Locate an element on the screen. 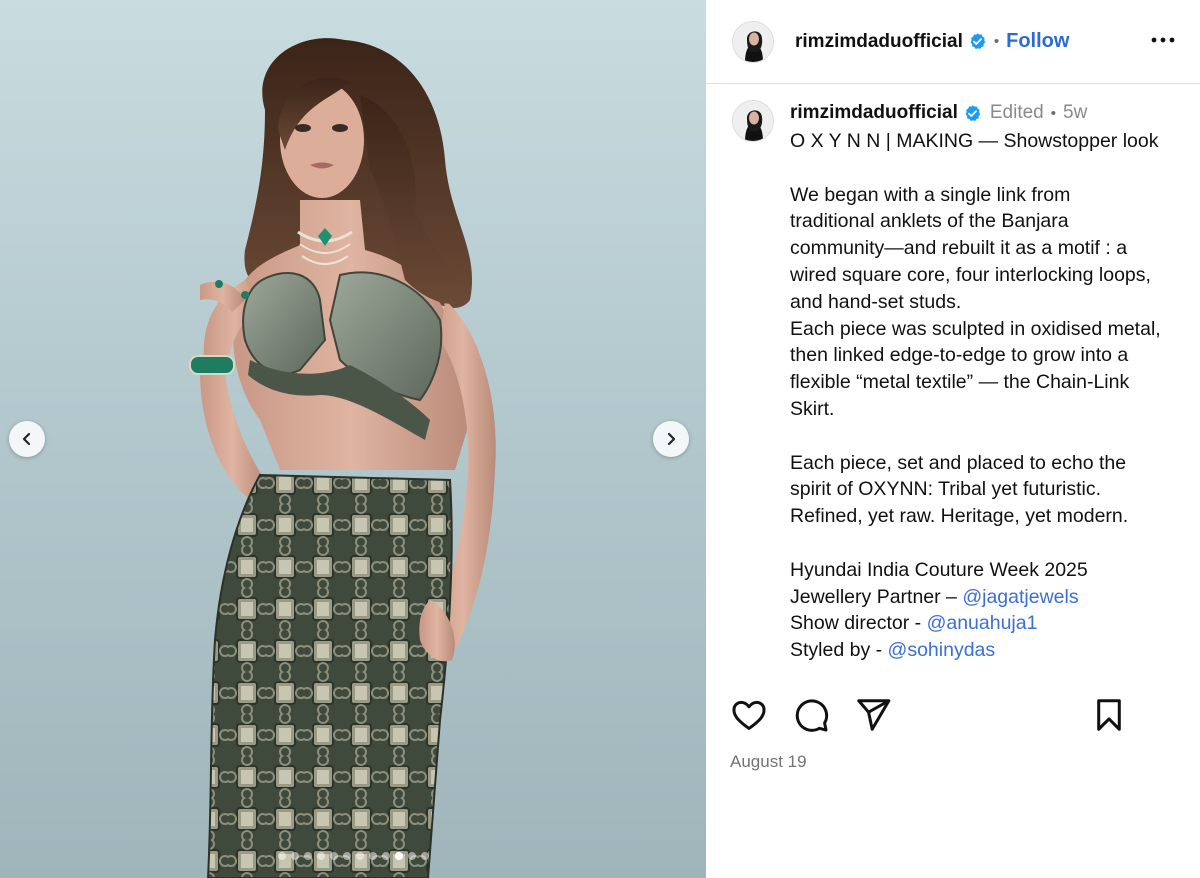 The image size is (1200, 878). like-button is located at coordinates (749, 717).